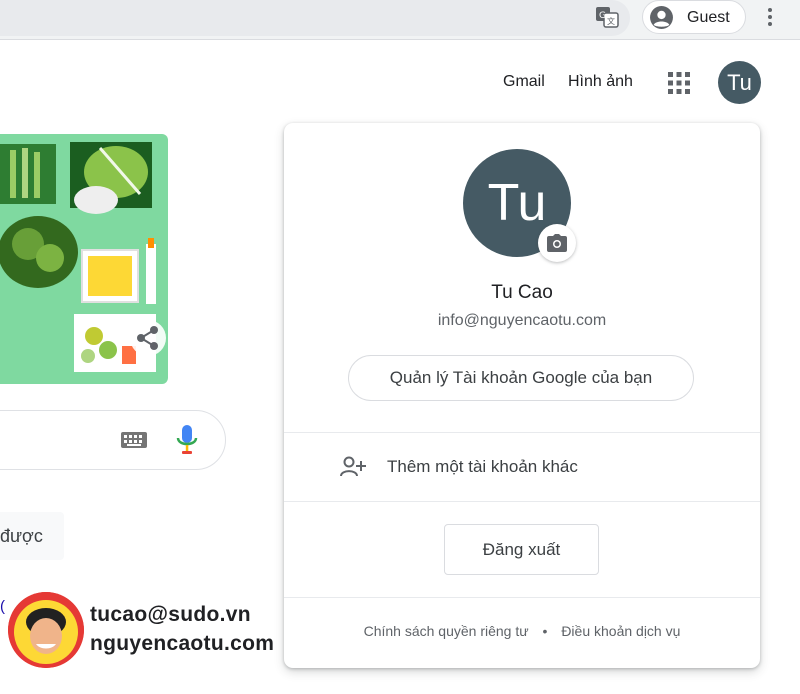  What do you see at coordinates (521, 378) in the screenshot?
I see `manage-account-button: Quản lý Tài khoản Google của bạn` at bounding box center [521, 378].